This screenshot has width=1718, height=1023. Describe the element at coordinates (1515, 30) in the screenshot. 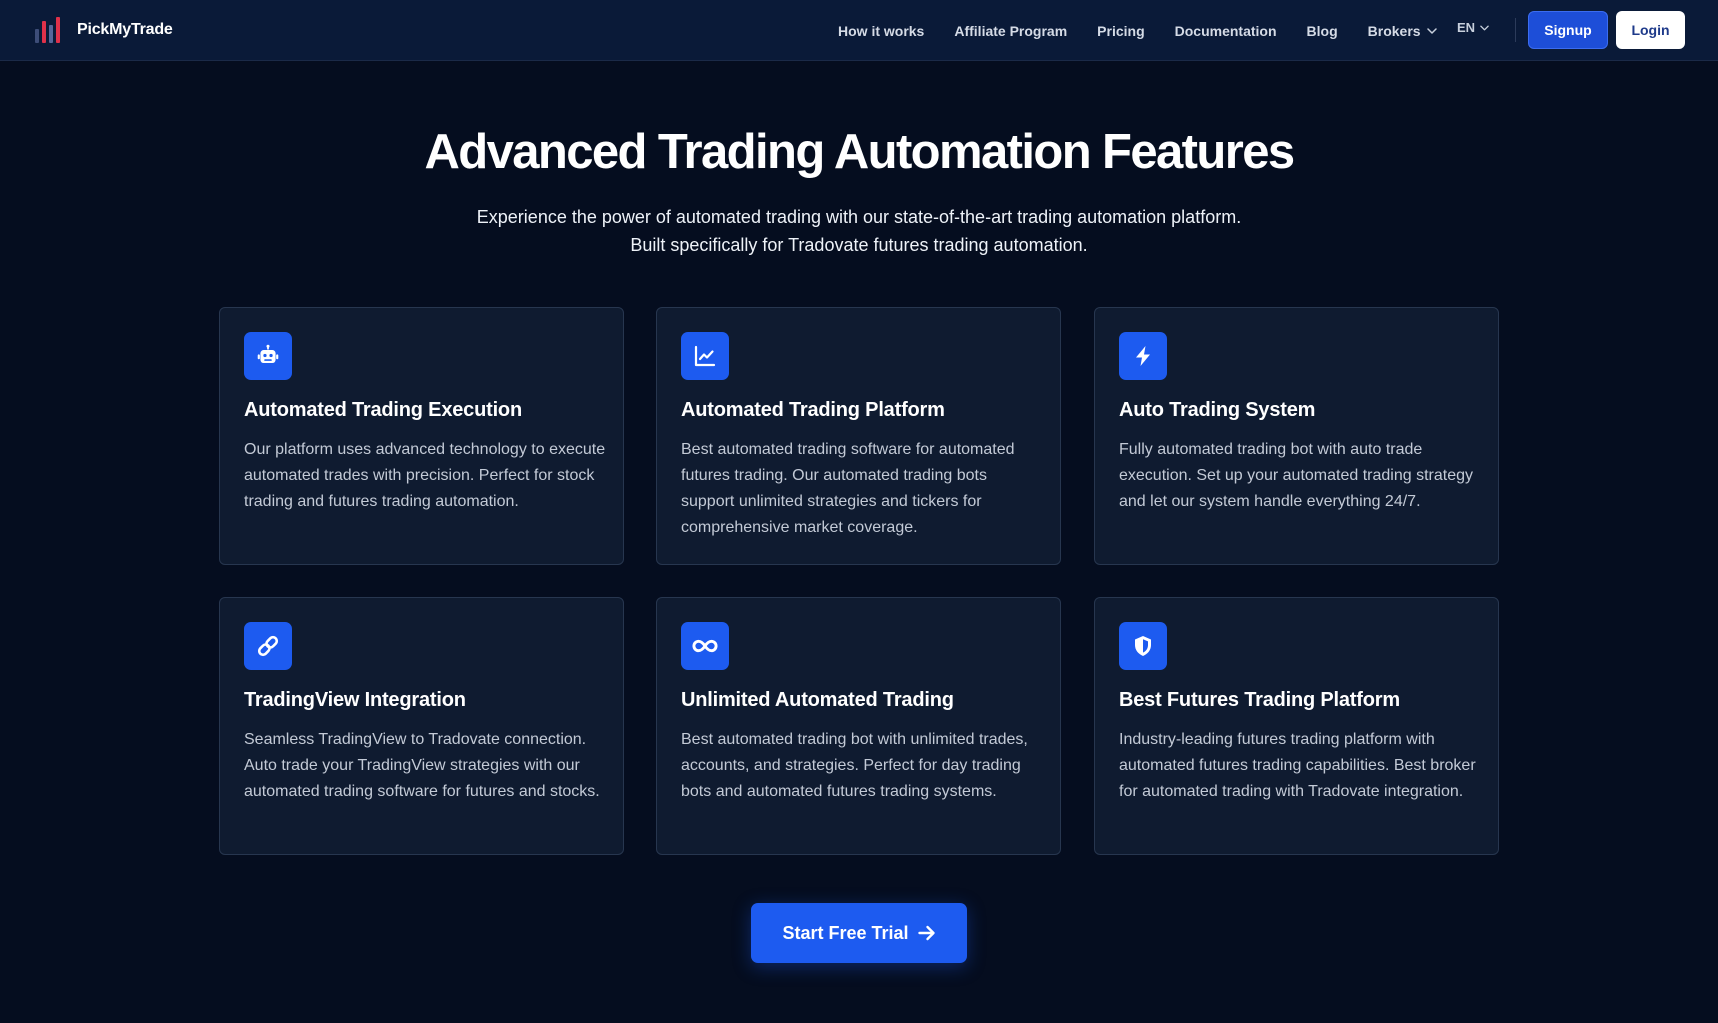

I see `nav-divider` at that location.